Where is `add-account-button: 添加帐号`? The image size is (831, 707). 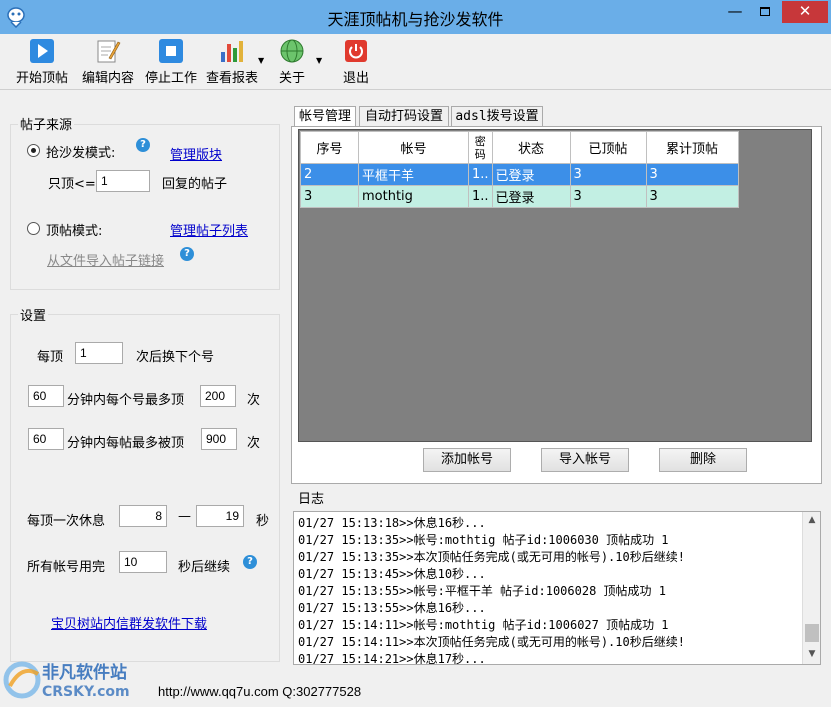 add-account-button: 添加帐号 is located at coordinates (467, 460).